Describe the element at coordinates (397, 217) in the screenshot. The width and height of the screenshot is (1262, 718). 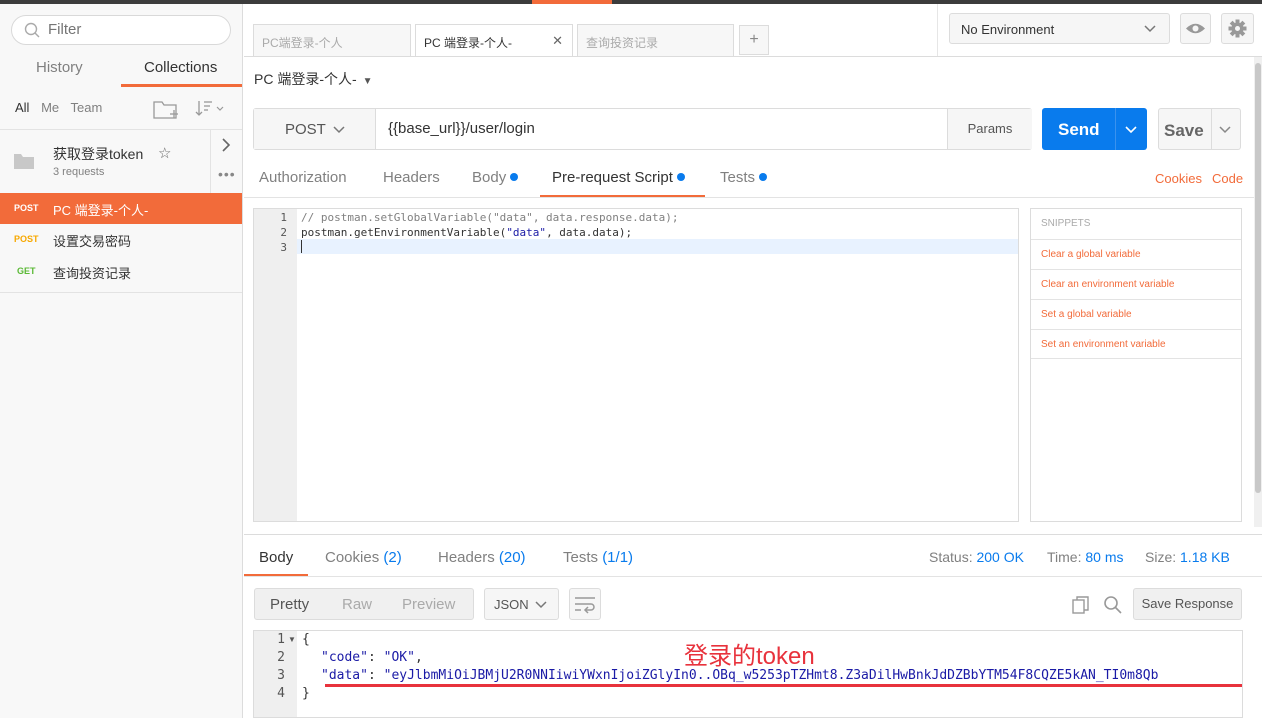
I see `code-text: // postman.setGlobalVariable(` at that location.